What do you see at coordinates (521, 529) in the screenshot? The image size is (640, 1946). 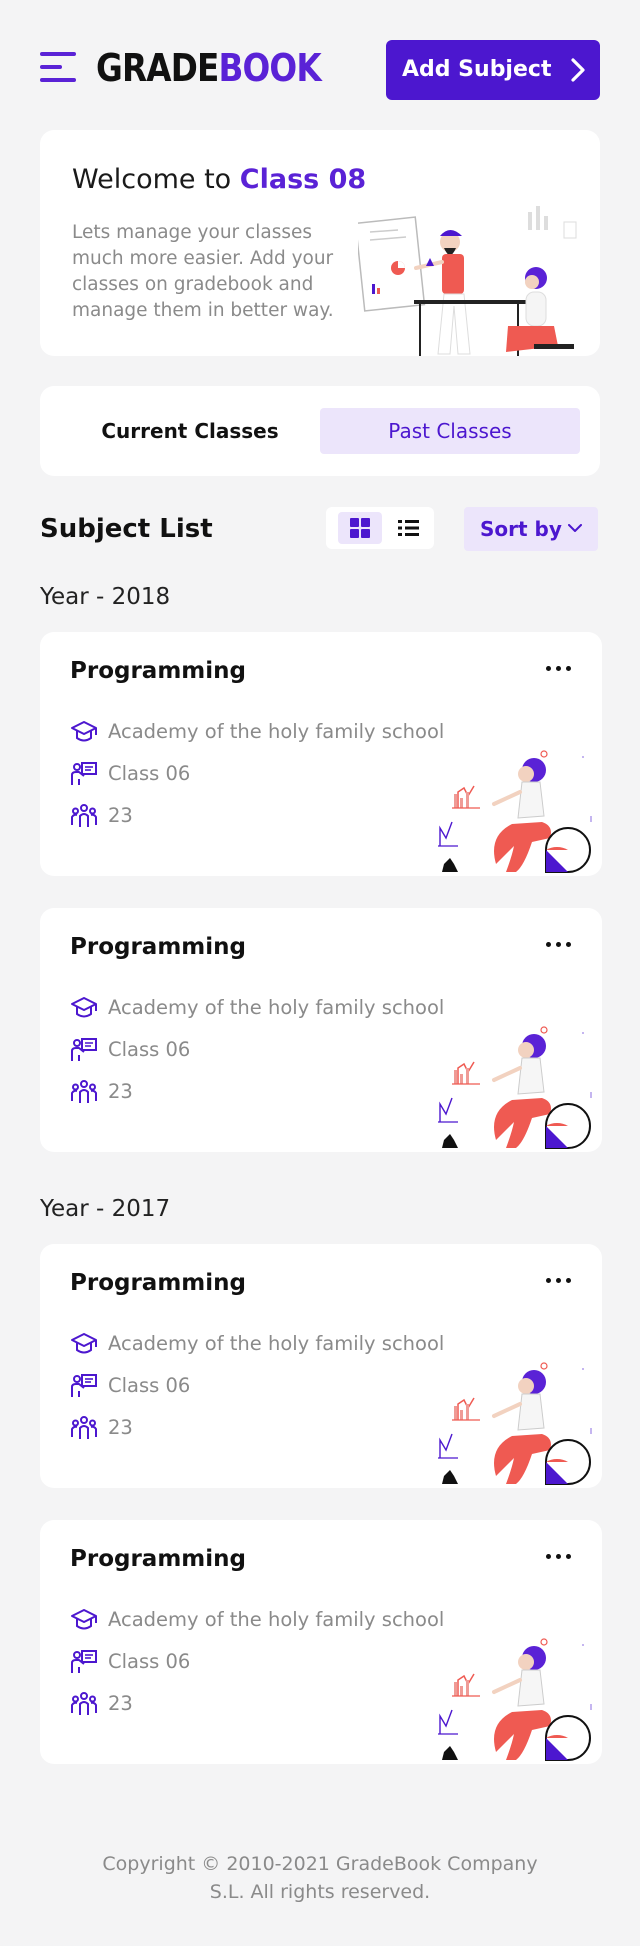 I see `sort-label: Sort by` at bounding box center [521, 529].